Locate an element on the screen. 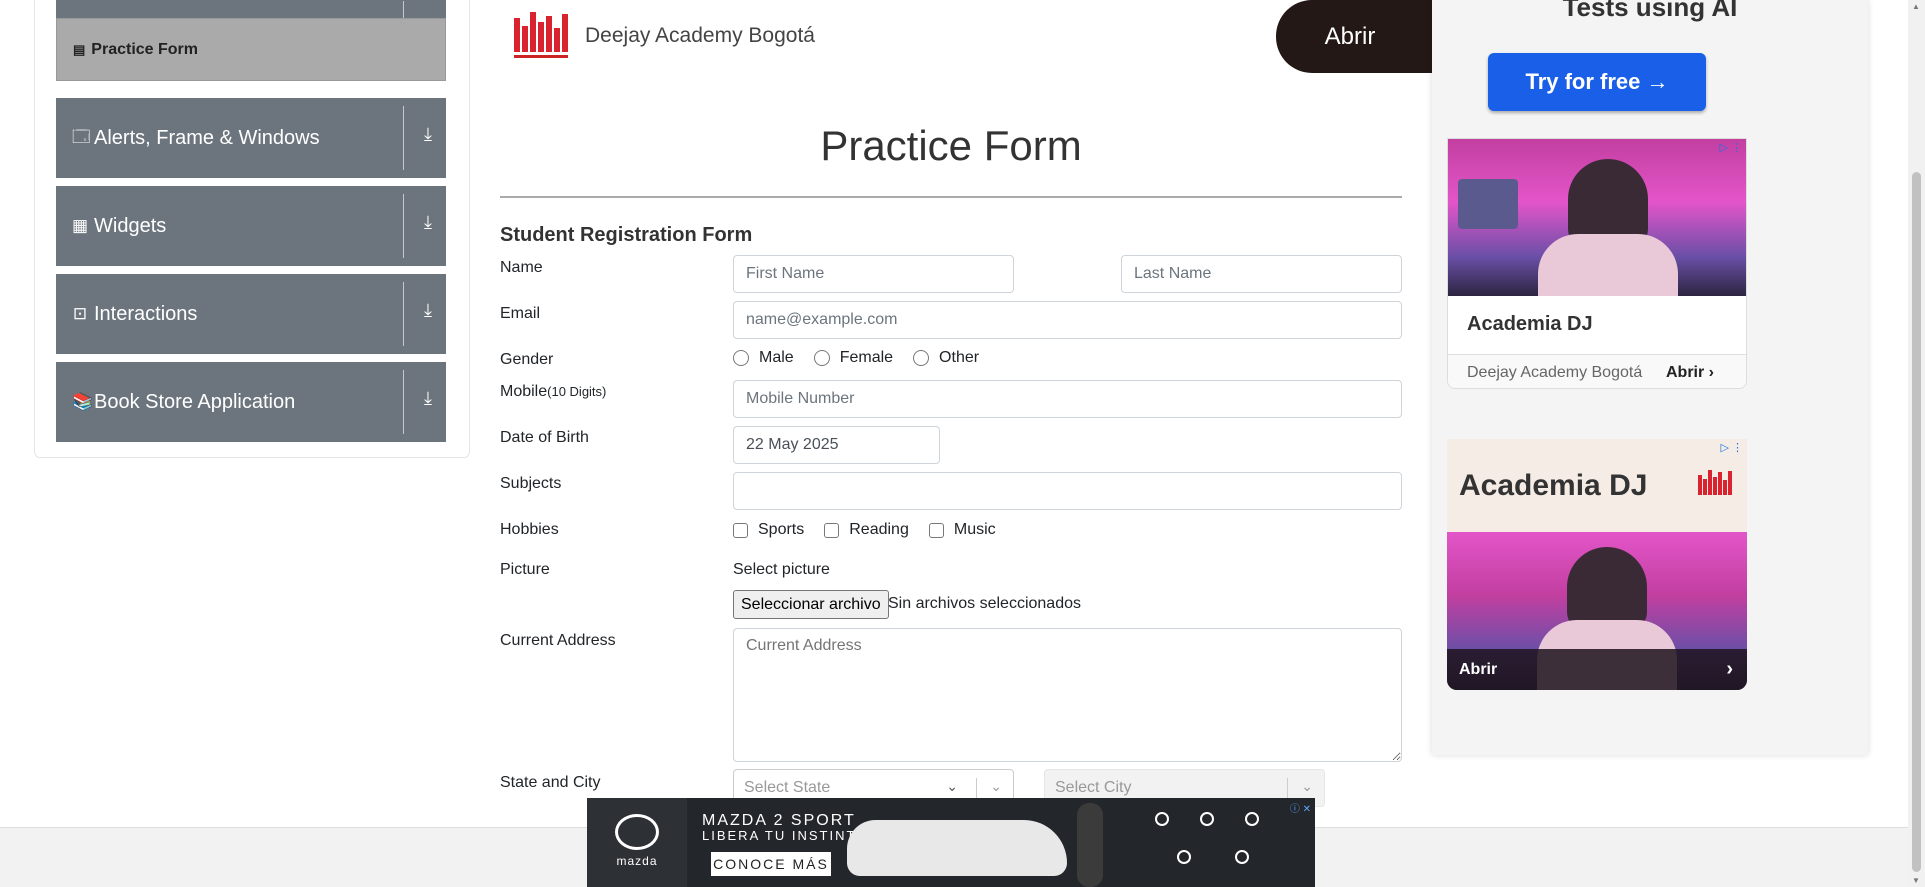  gender-male-radio: Male is located at coordinates (763, 358).